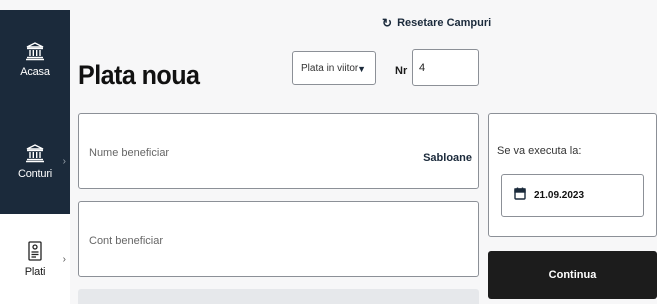 Image resolution: width=657 pixels, height=304 pixels. I want to click on reset-fields-button: ↻ Resetare Campuri, so click(436, 23).